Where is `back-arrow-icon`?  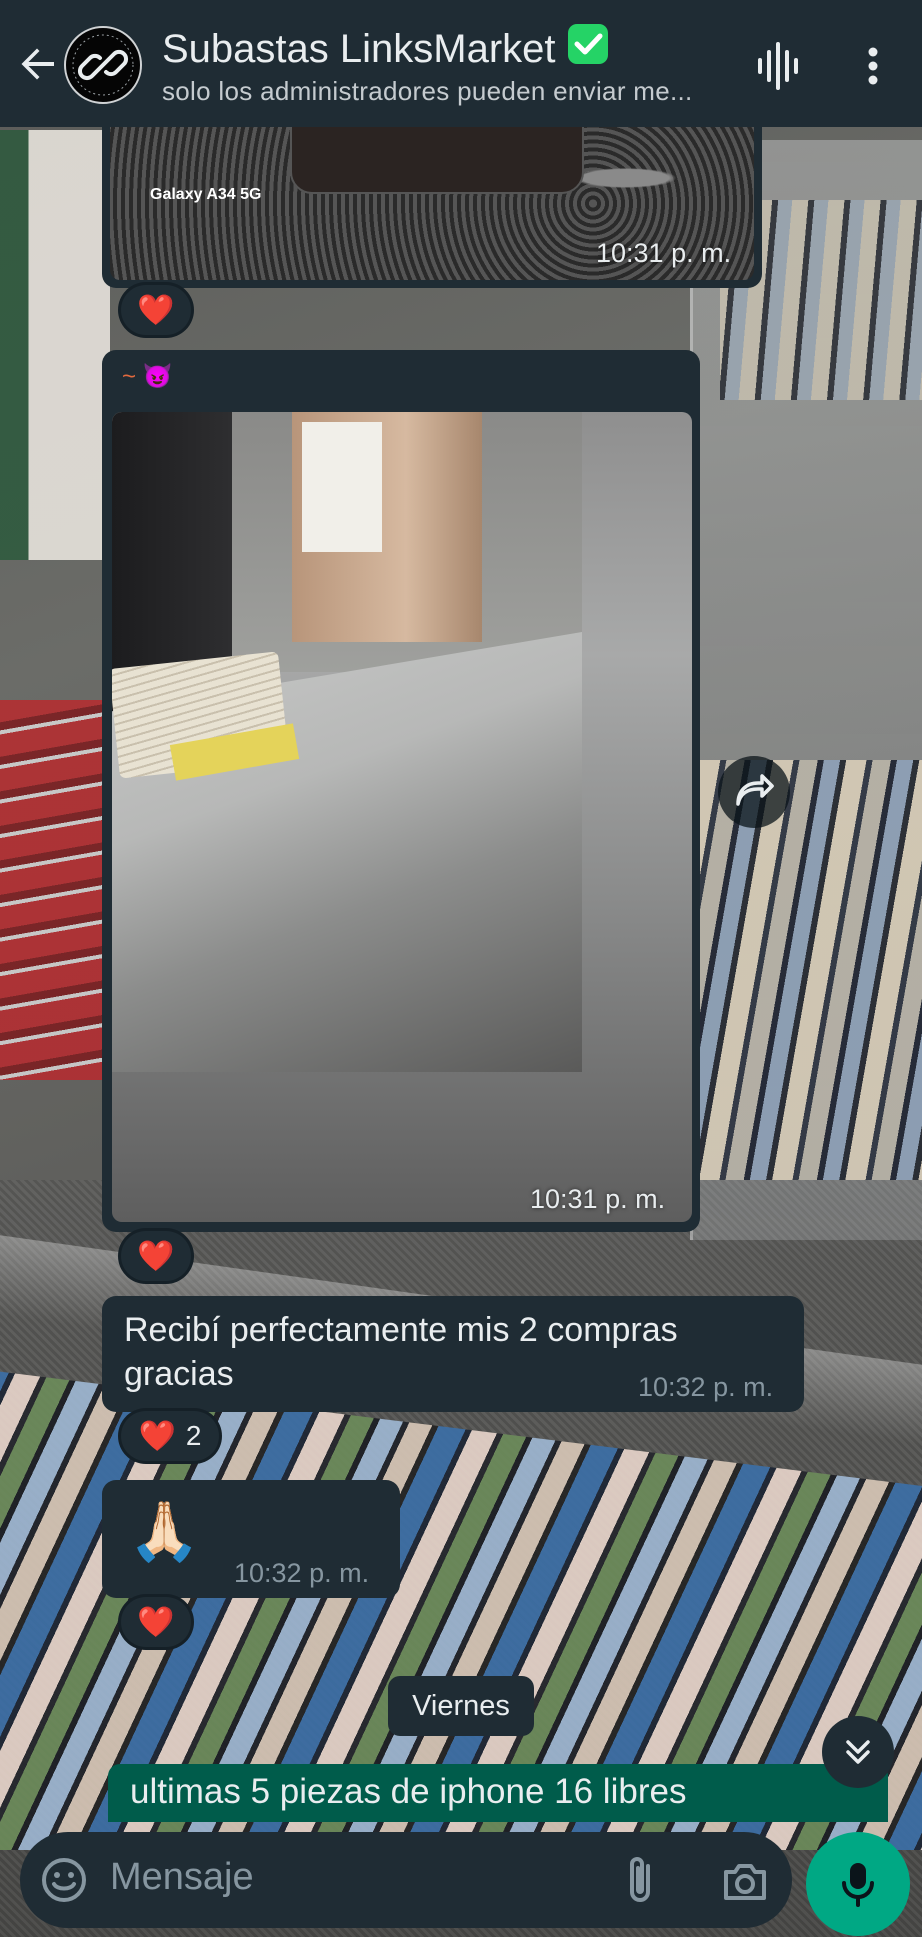 back-arrow-icon is located at coordinates (38, 64).